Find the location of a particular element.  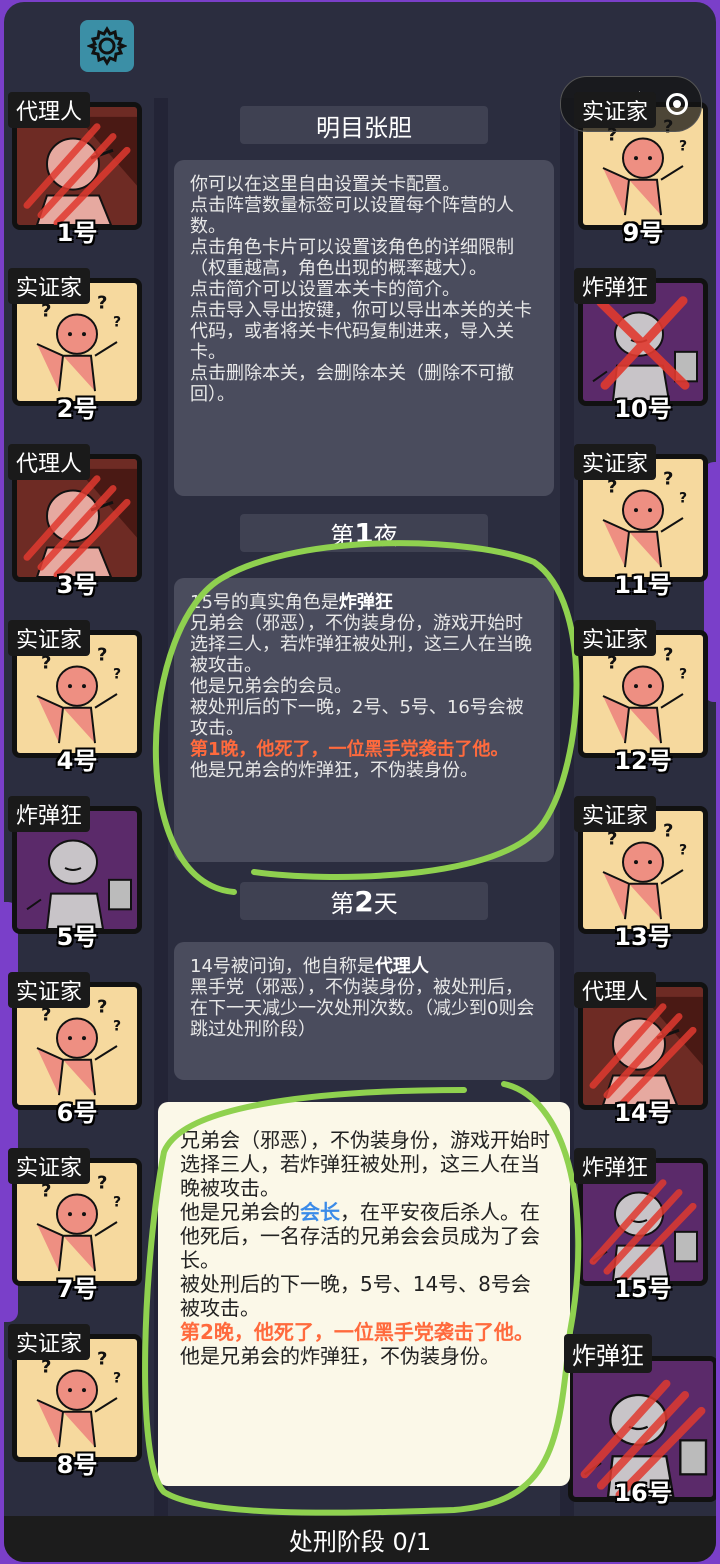

seat-number: 11号 is located at coordinates (643, 585).